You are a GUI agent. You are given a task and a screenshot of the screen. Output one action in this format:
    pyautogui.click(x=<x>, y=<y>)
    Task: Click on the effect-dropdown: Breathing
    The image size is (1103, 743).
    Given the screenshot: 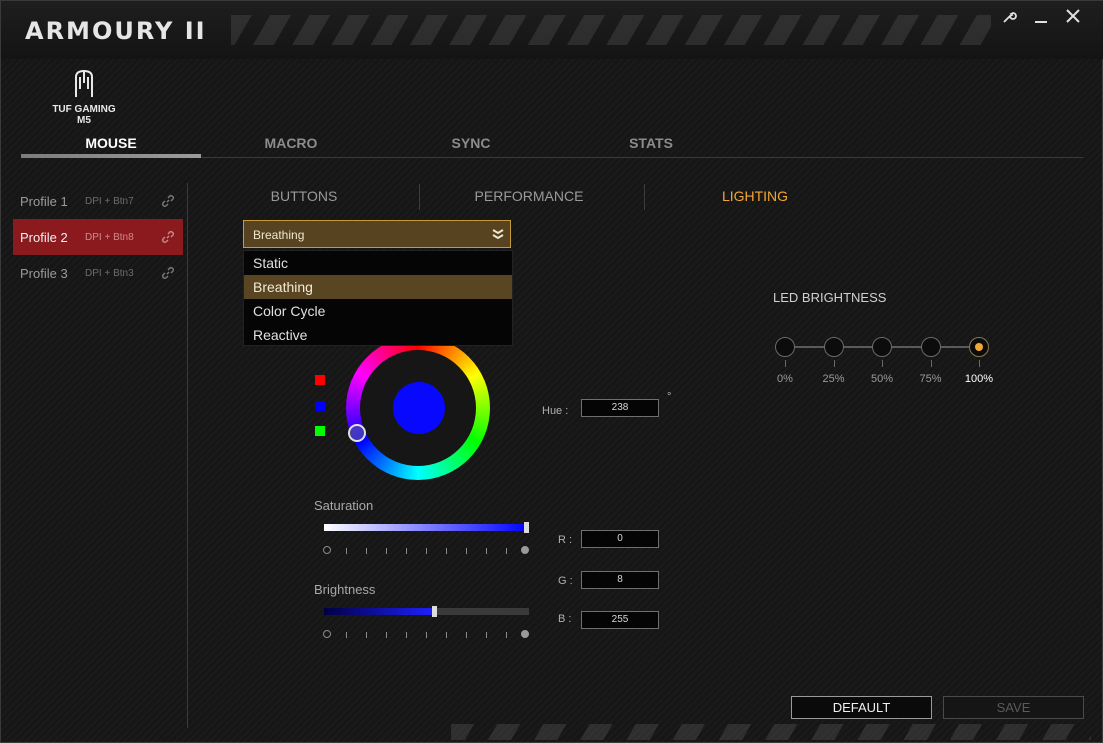 What is the action you would take?
    pyautogui.click(x=377, y=234)
    